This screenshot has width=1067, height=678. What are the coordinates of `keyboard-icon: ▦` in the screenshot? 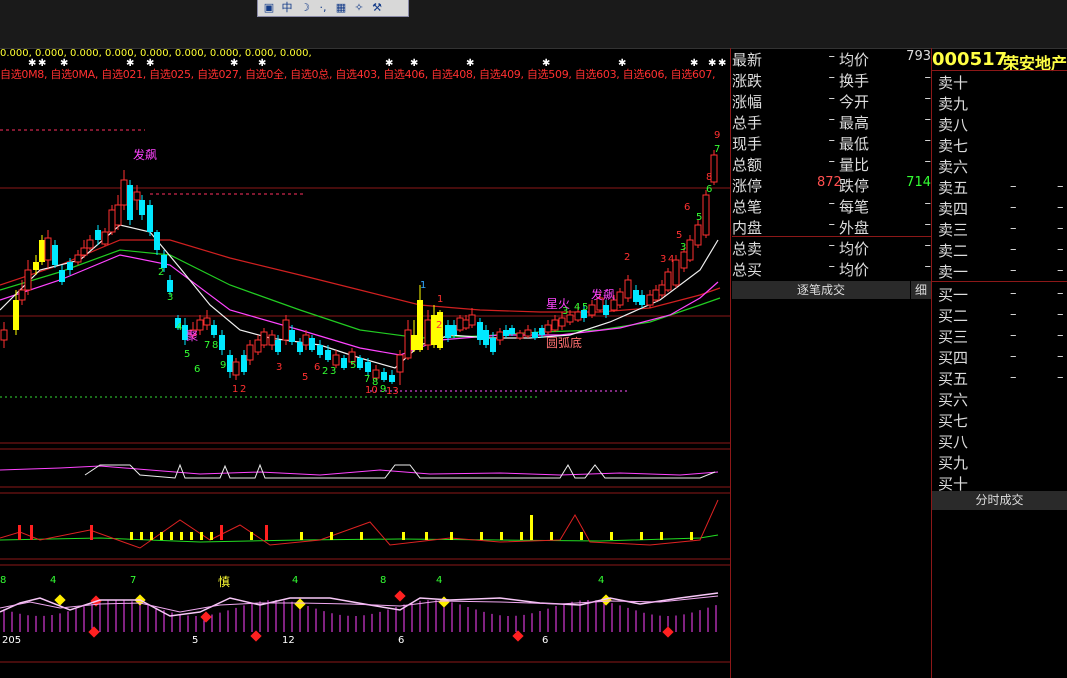 It's located at (341, 8).